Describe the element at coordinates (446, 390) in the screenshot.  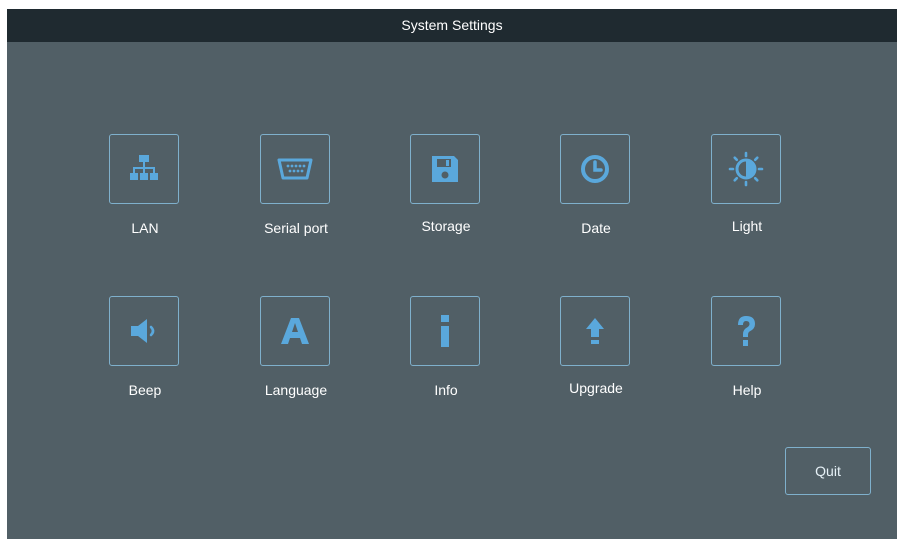
I see `info-label: Info` at that location.